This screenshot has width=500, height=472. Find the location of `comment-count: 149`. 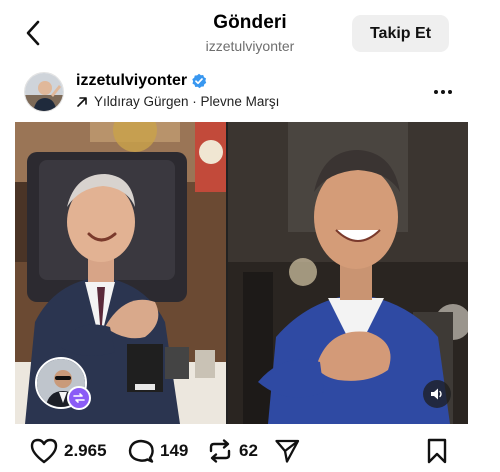

comment-count: 149 is located at coordinates (174, 450).